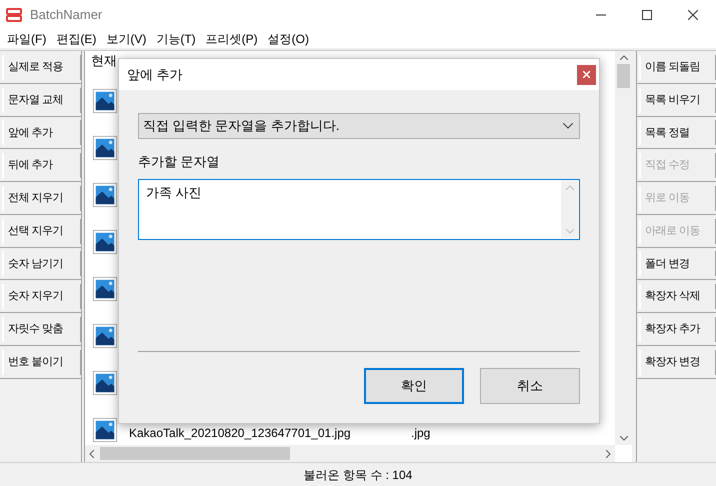 Image resolution: width=716 pixels, height=486 pixels. I want to click on side-button: 숫자 남기기, so click(41, 263).